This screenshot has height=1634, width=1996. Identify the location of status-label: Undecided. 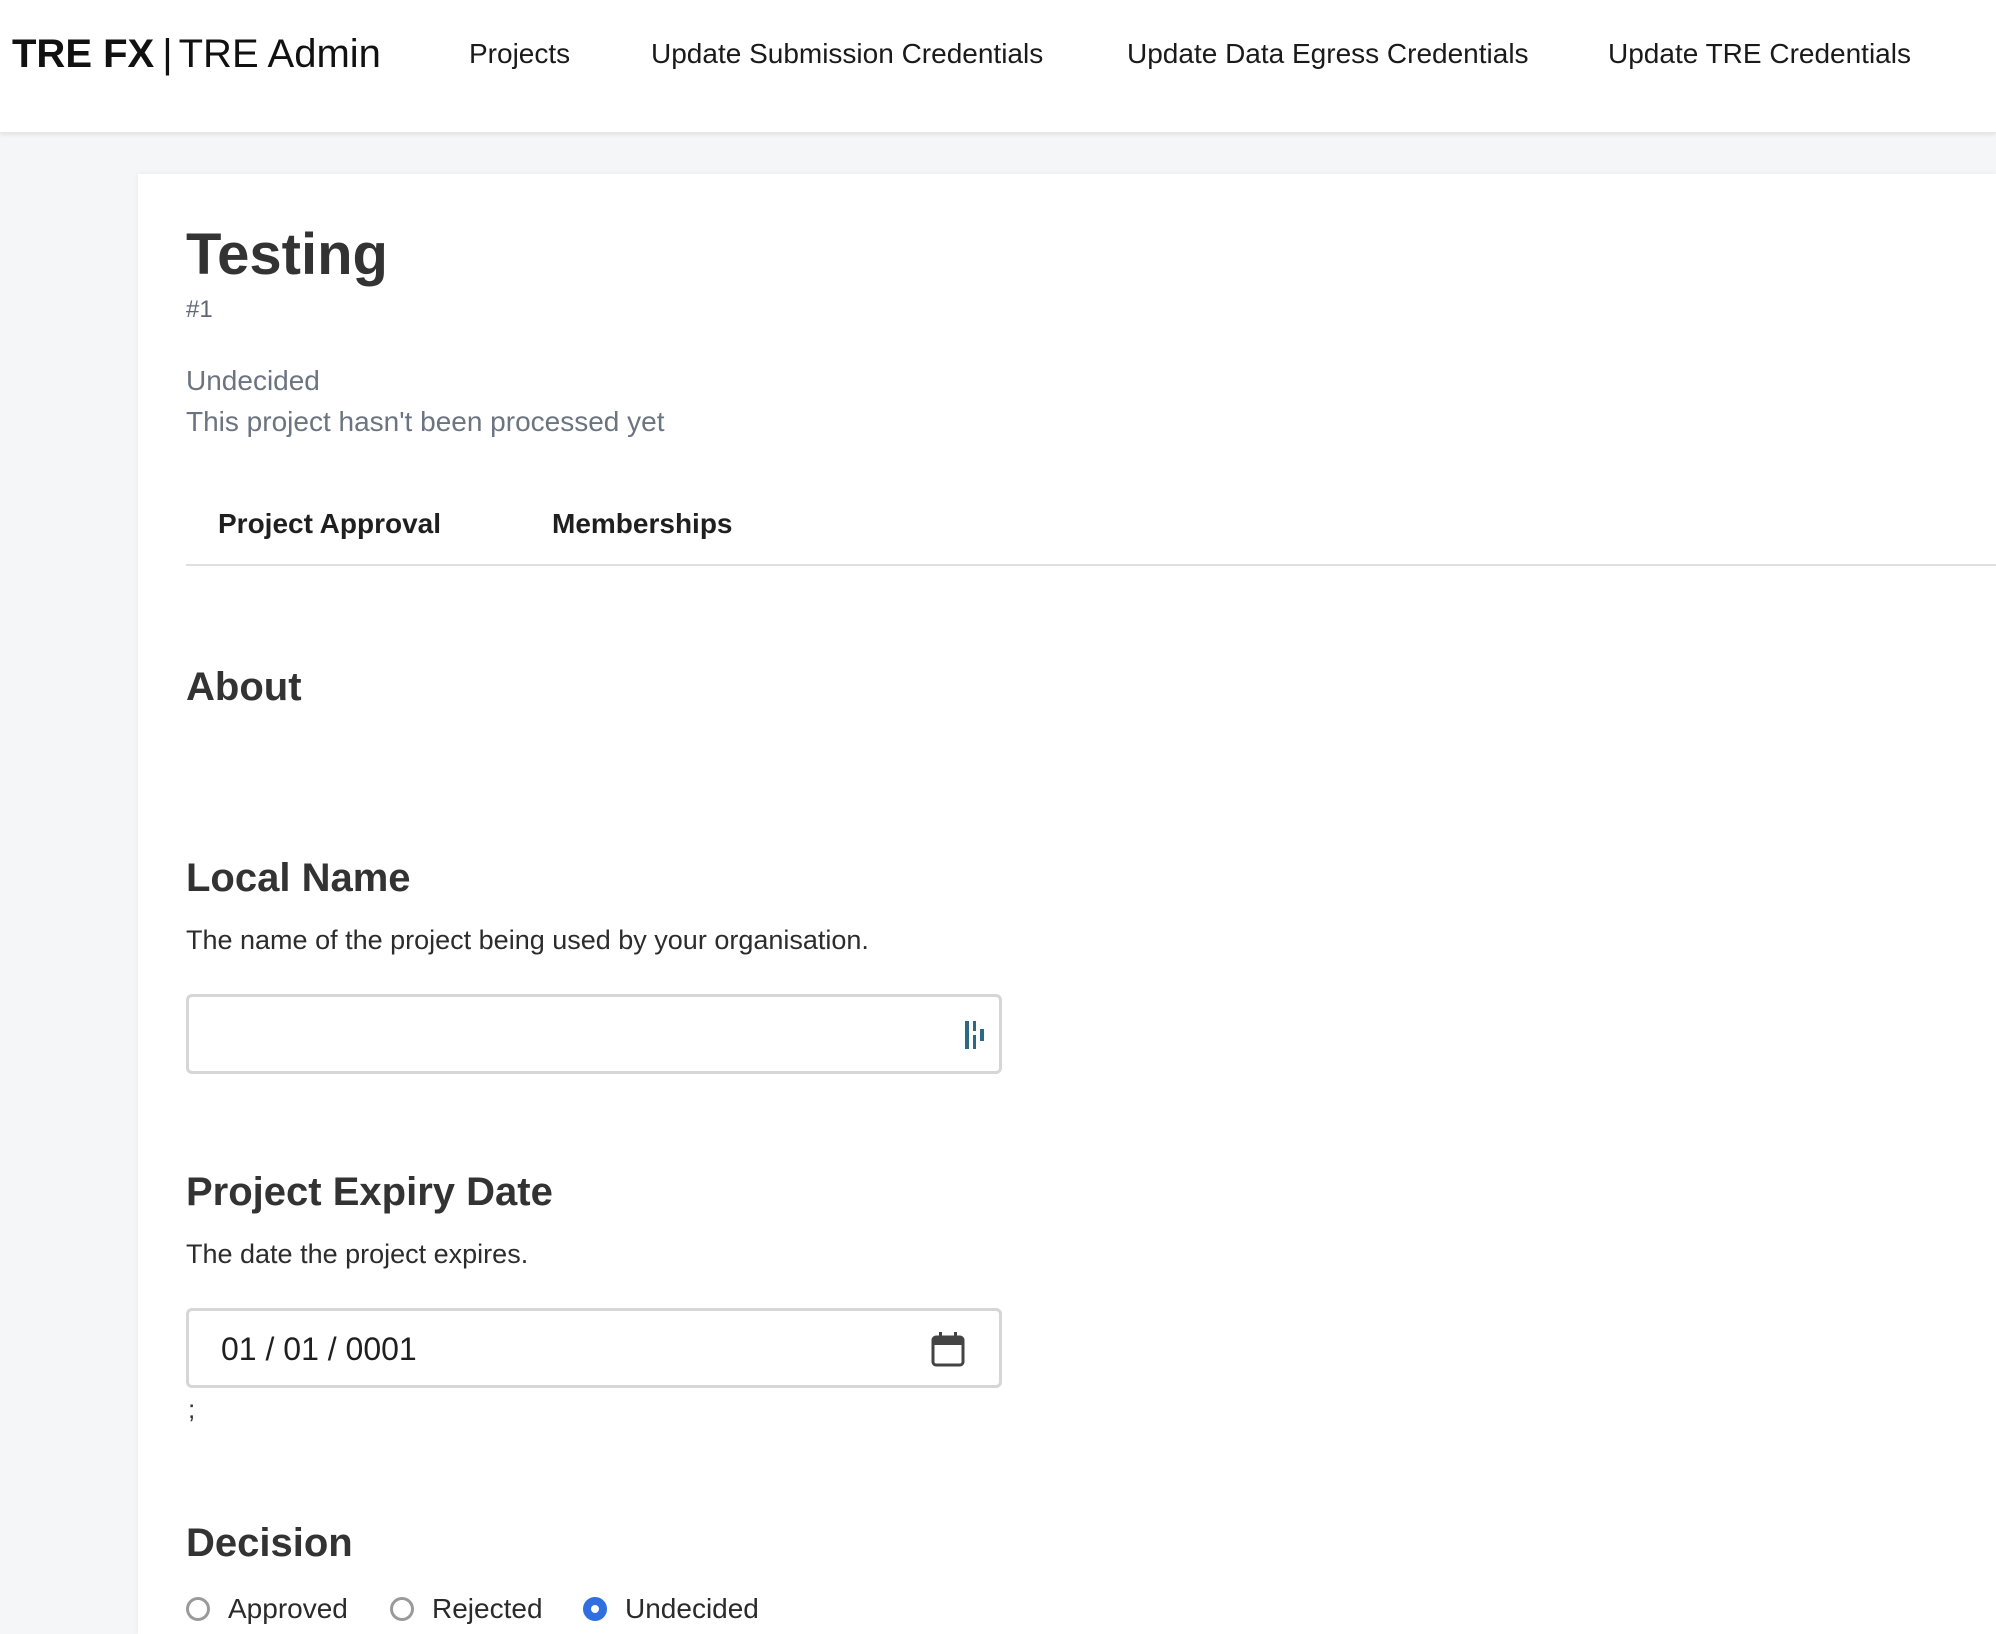
(253, 380).